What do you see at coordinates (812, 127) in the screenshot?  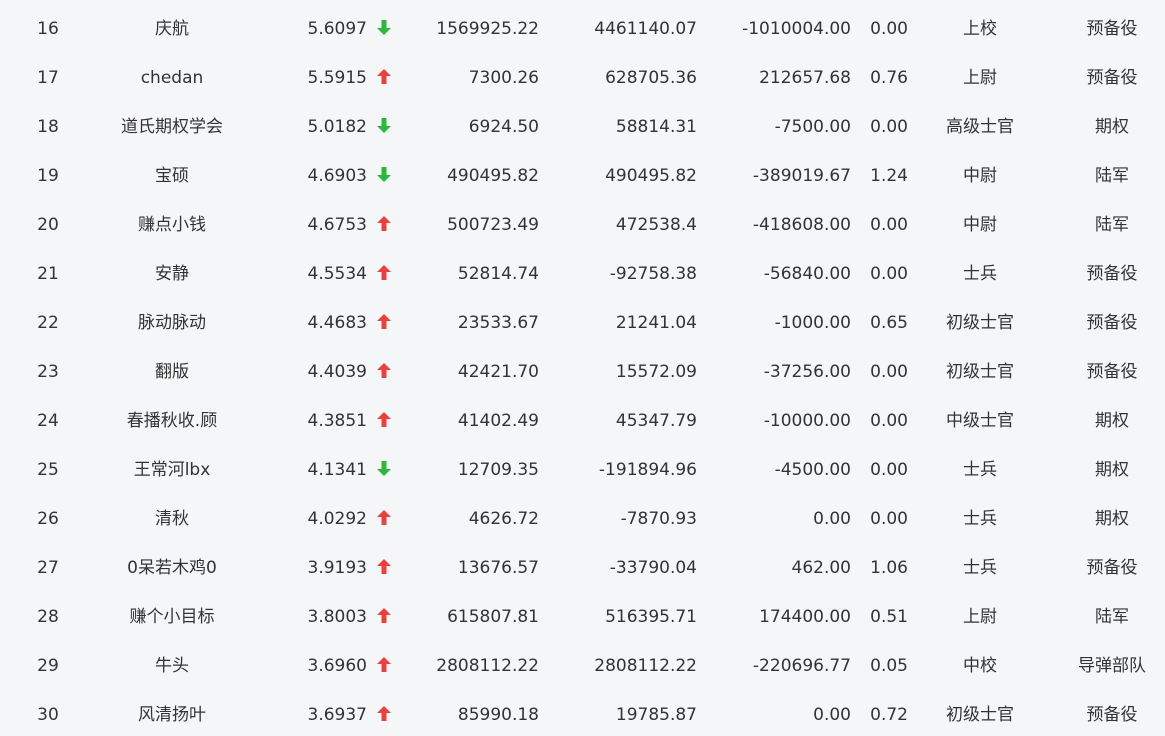 I see `value-3: -7500.00` at bounding box center [812, 127].